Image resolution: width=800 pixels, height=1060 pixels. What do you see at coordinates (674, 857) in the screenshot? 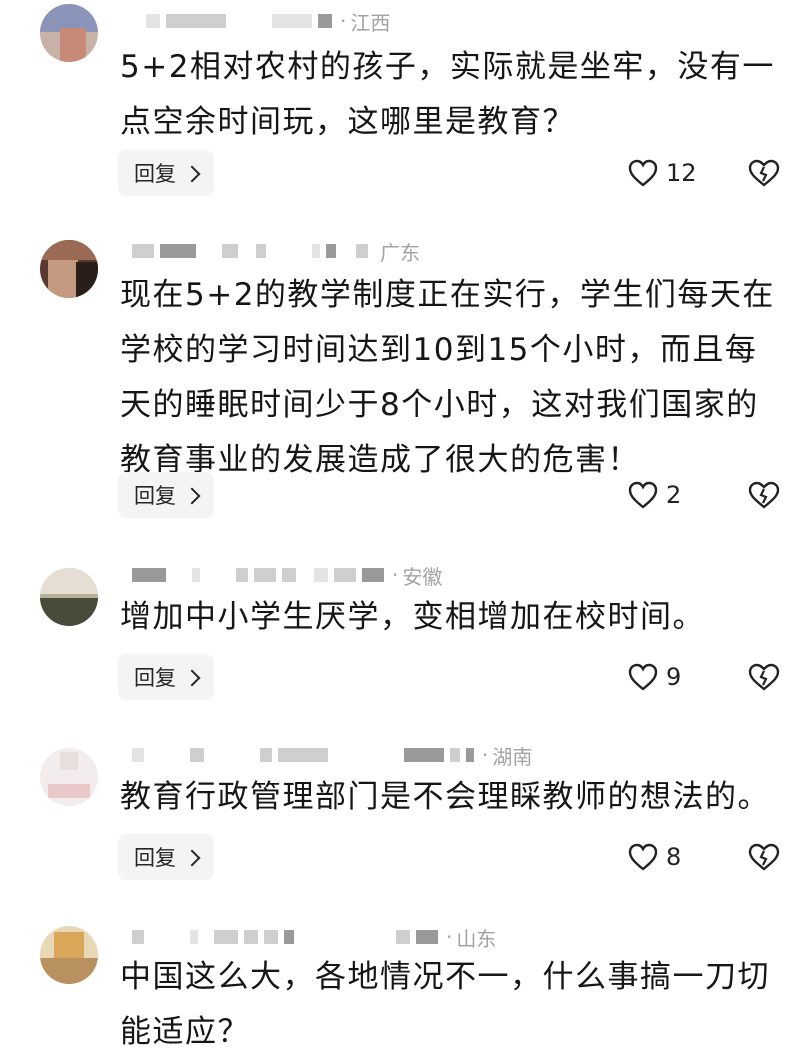
I see `like-count: 8` at bounding box center [674, 857].